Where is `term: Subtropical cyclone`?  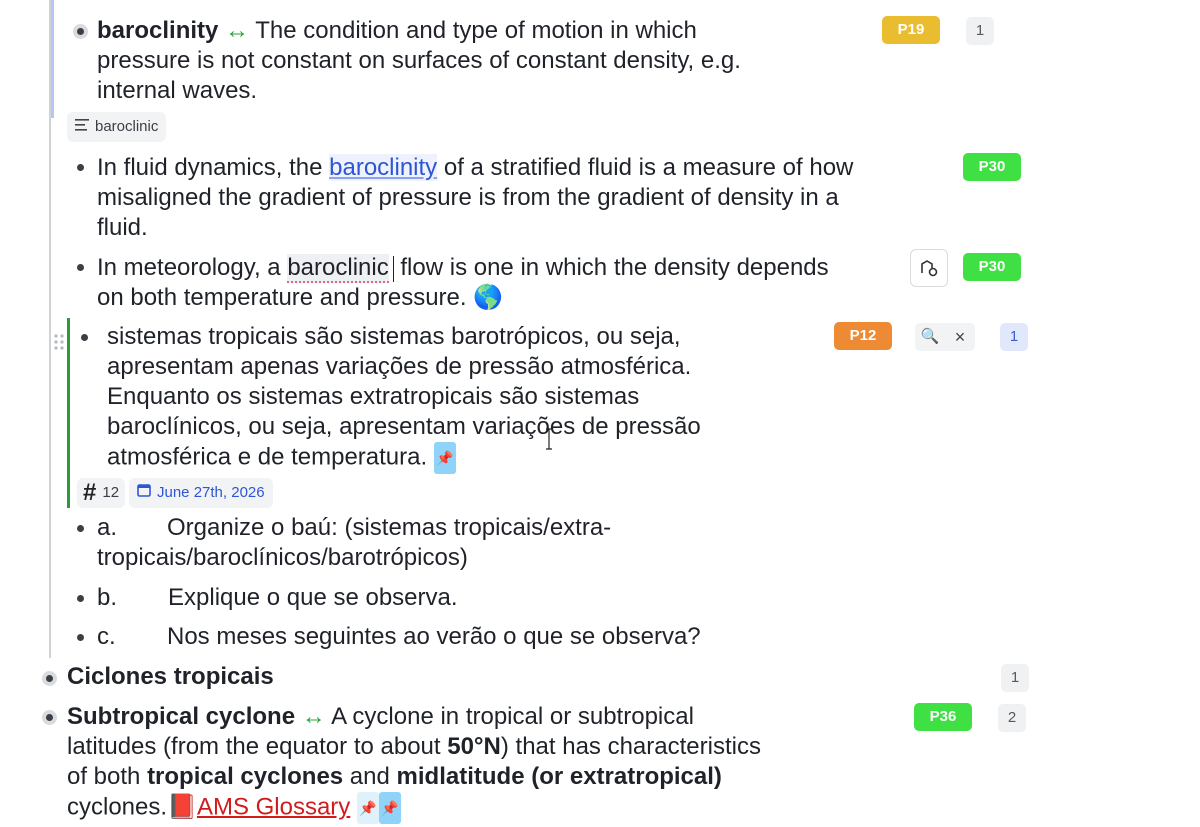 term: Subtropical cyclone is located at coordinates (181, 716).